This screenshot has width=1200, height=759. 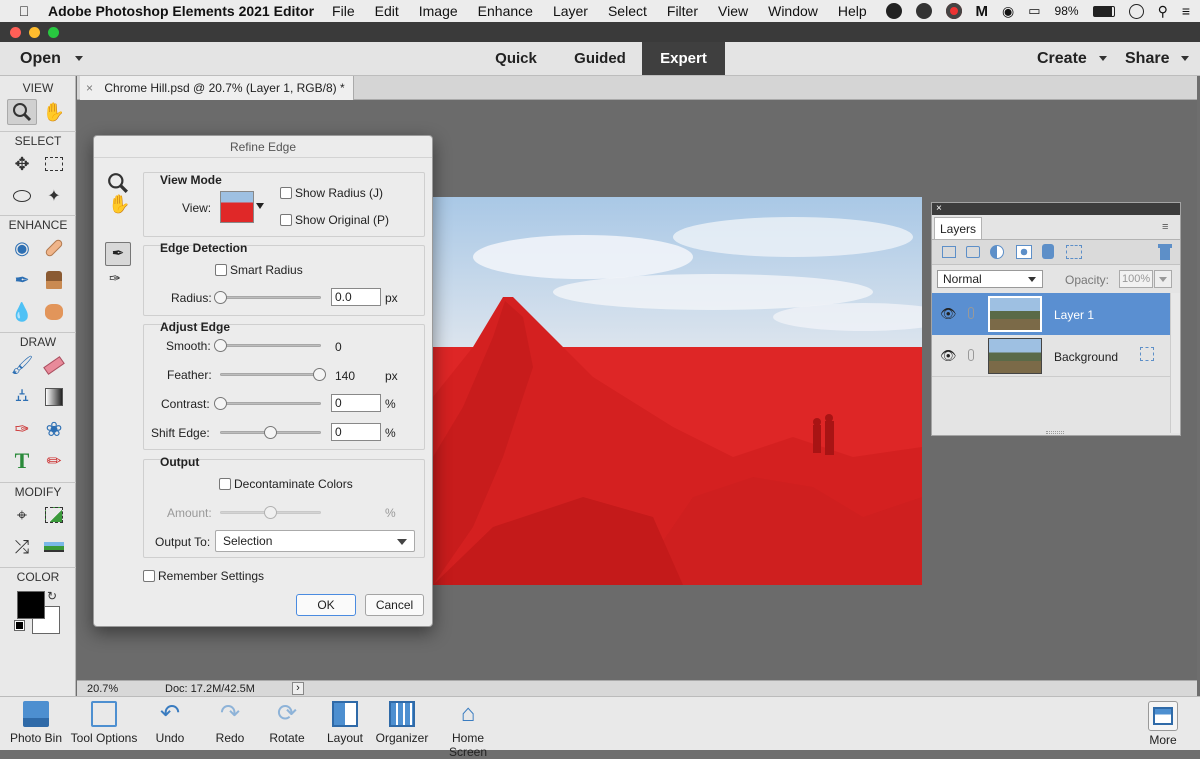 What do you see at coordinates (54, 196) in the screenshot?
I see `magic-wand-tool-icon: ✦` at bounding box center [54, 196].